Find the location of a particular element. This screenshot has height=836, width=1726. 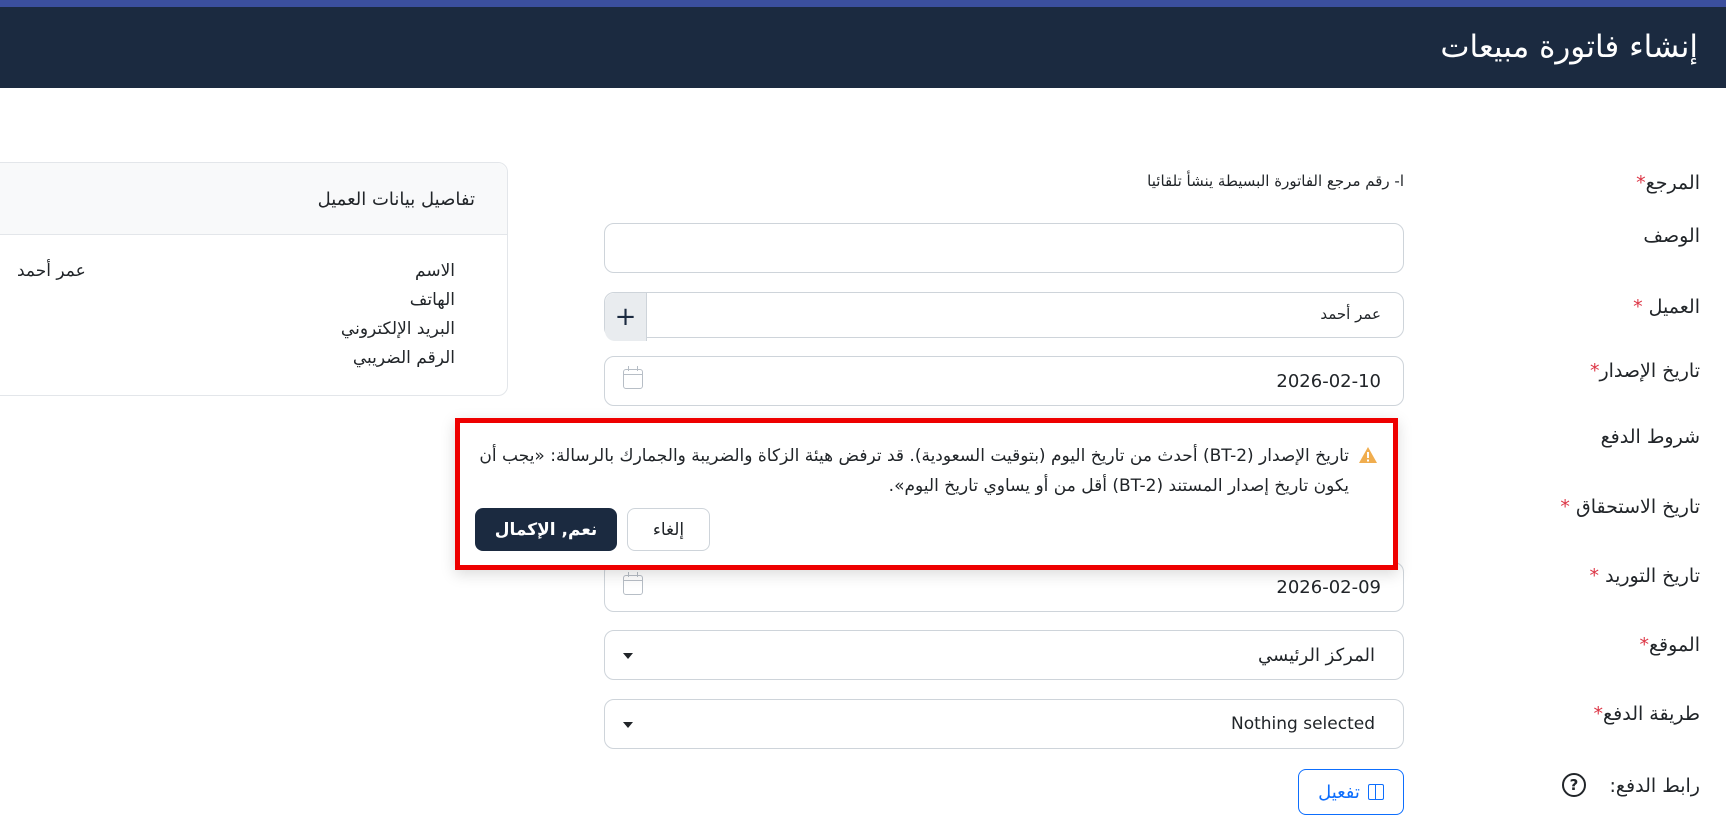

due-date-label: تاريخ الاستحقاق * is located at coordinates (1630, 507).